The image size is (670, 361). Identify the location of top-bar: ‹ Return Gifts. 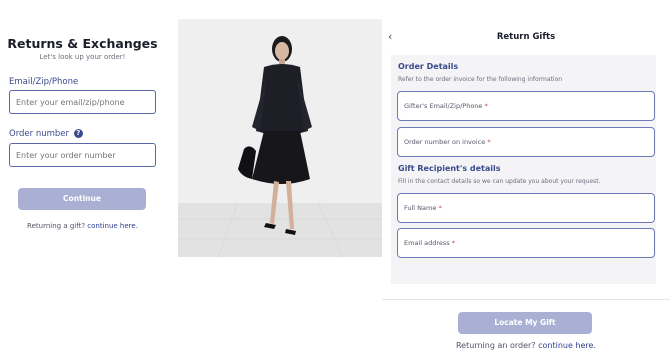
(526, 37).